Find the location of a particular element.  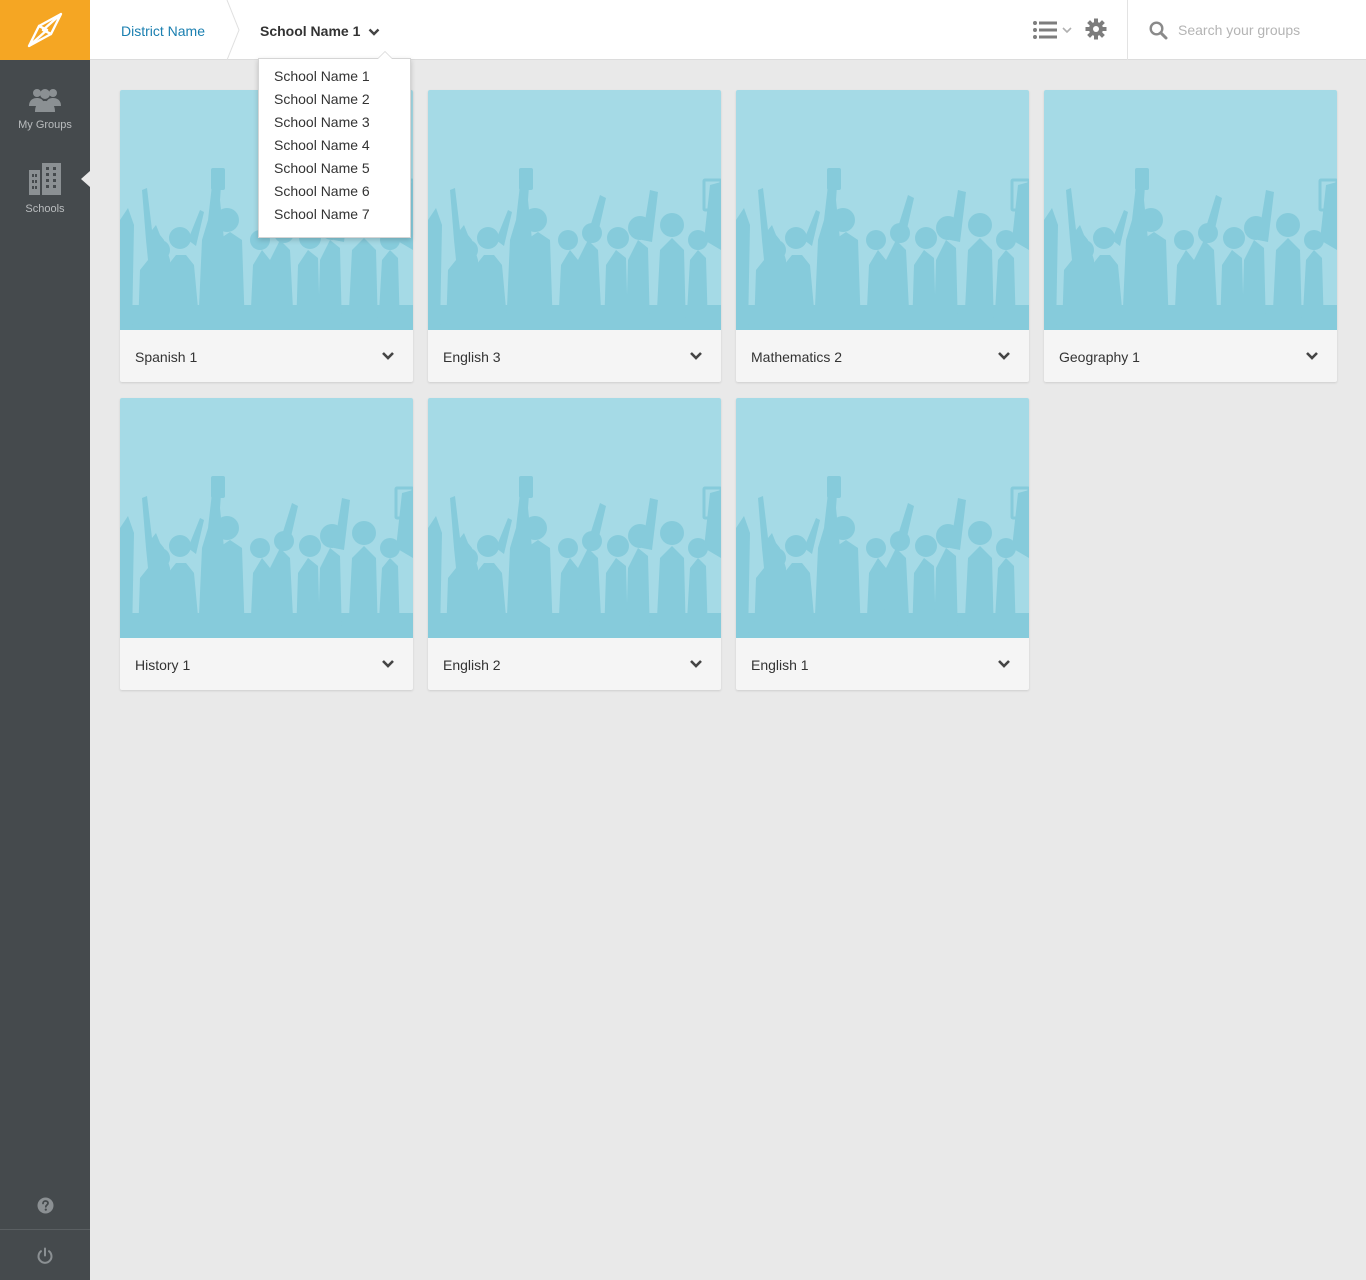

card-footer: Mathematics 2 is located at coordinates (882, 356).